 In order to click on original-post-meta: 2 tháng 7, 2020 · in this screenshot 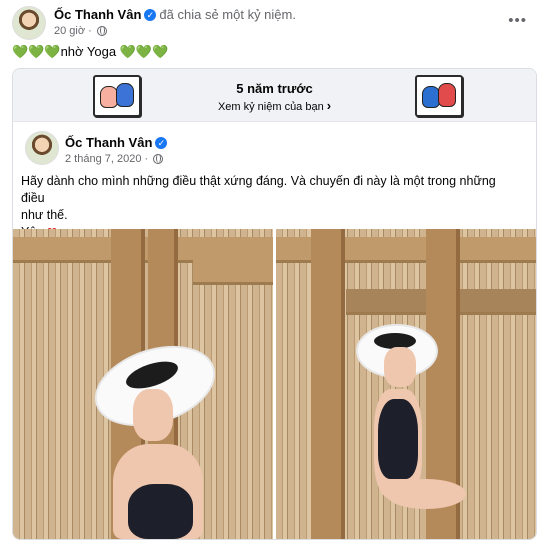, I will do `click(114, 159)`.